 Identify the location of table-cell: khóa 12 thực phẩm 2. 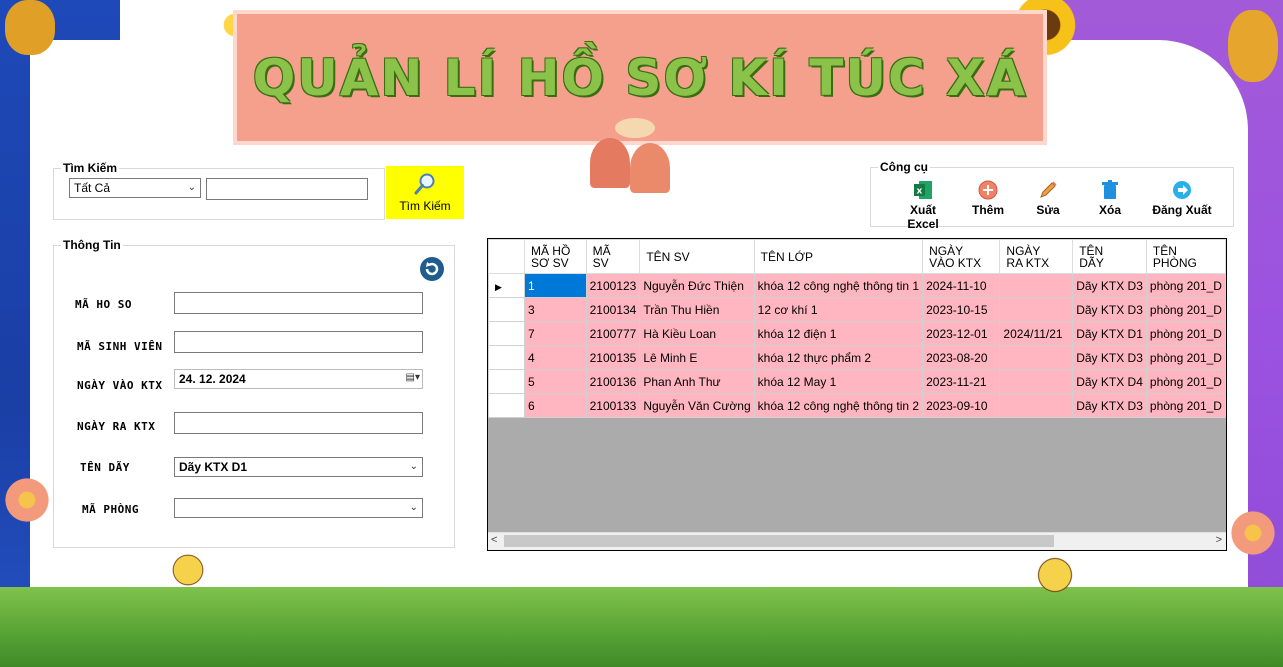
(838, 357).